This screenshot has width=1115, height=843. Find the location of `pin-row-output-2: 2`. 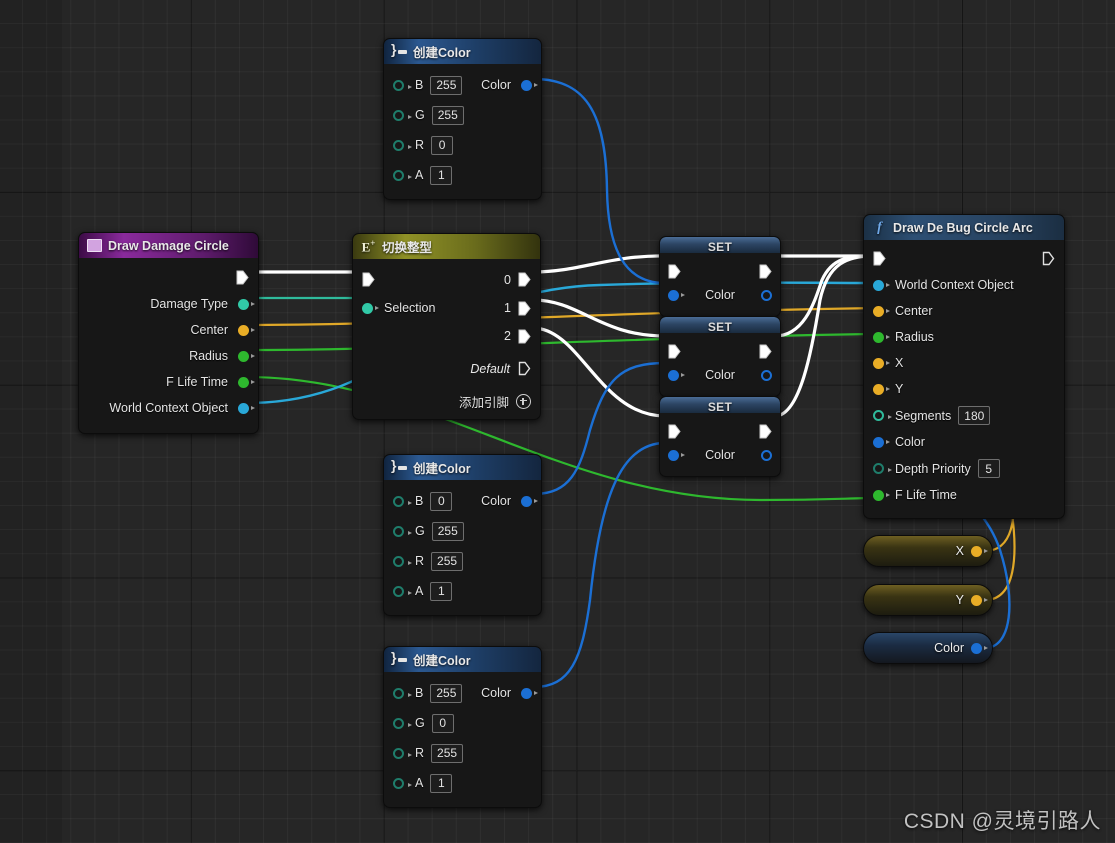

pin-row-output-2: 2 is located at coordinates (446, 336).